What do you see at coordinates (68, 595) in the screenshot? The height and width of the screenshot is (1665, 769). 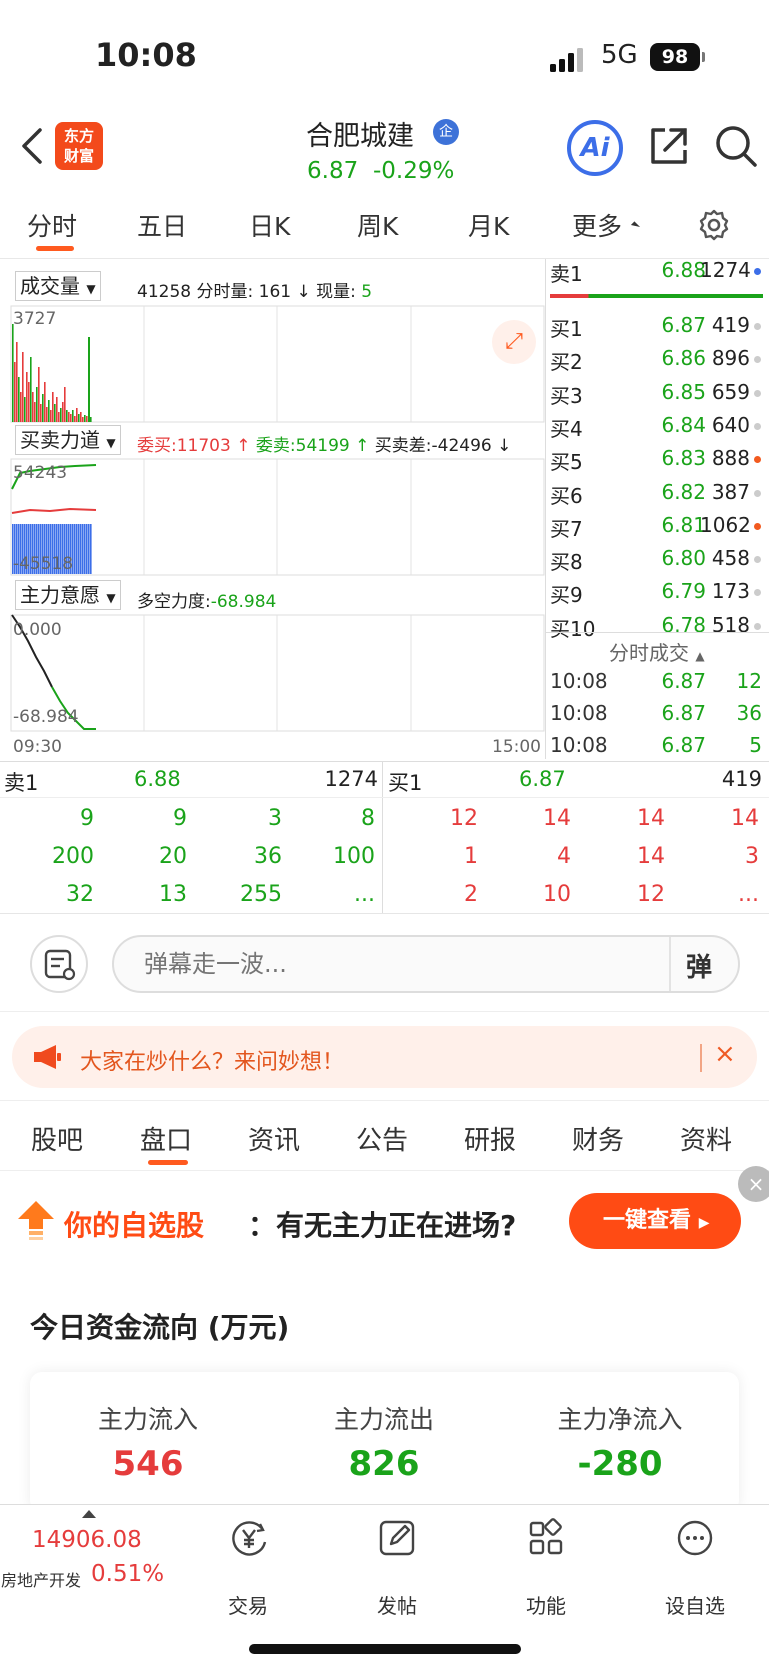 I see `intent-indicator-select: 主力意愿 ▼` at bounding box center [68, 595].